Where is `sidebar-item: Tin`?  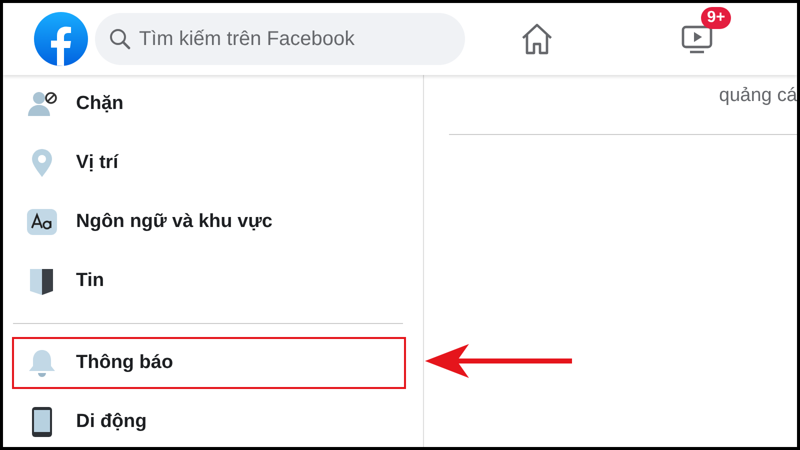 sidebar-item: Tin is located at coordinates (209, 281).